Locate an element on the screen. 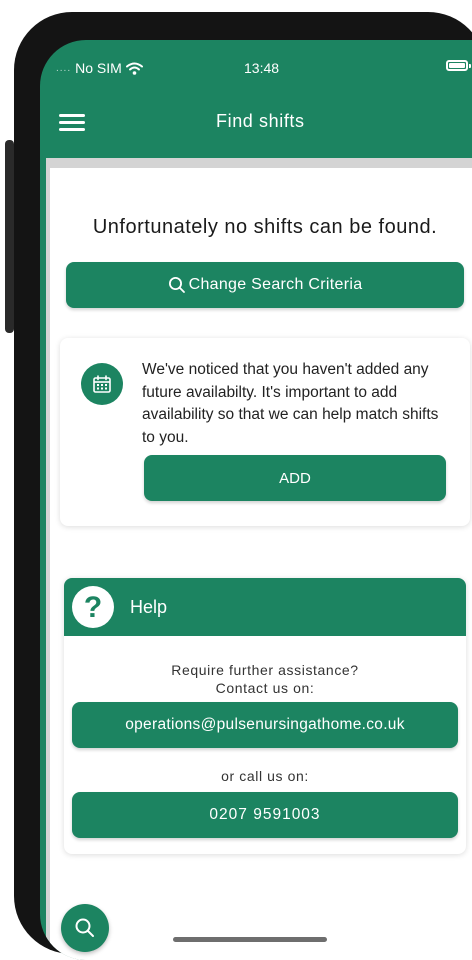 The width and height of the screenshot is (472, 960). help-contact-text: Contact us on: is located at coordinates (265, 688).